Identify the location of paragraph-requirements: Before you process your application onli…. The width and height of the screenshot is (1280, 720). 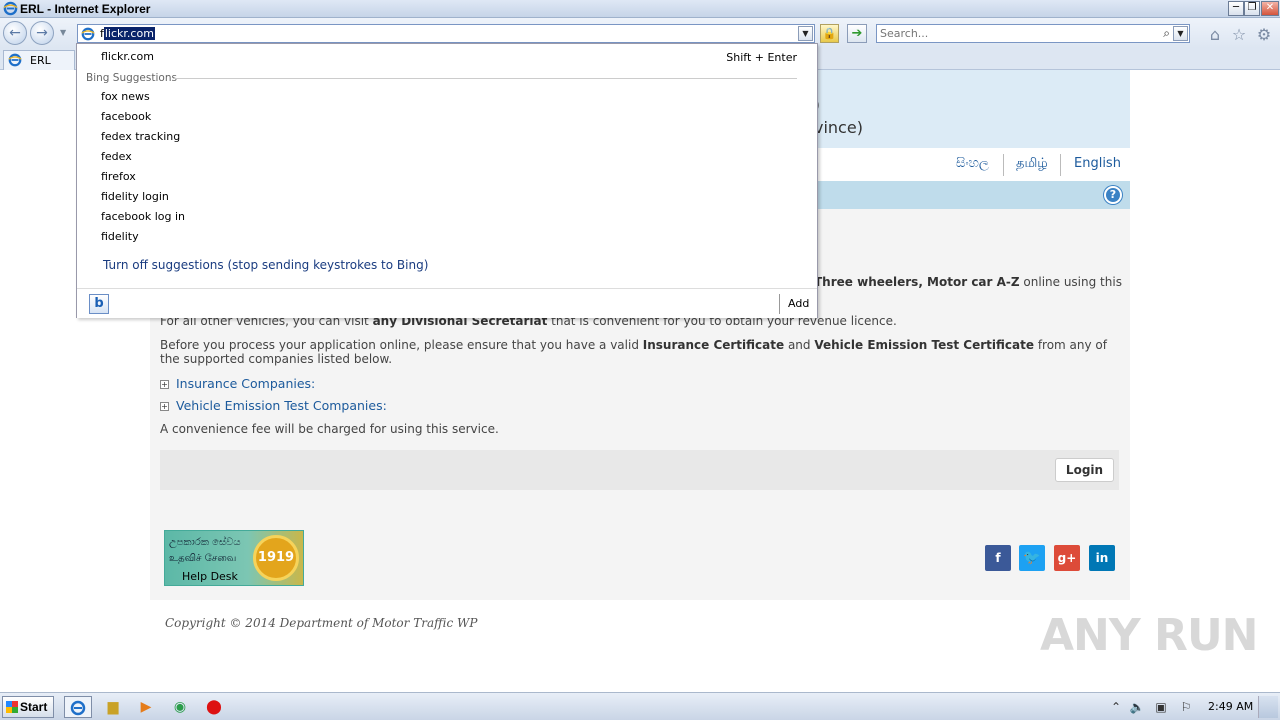
(635, 352).